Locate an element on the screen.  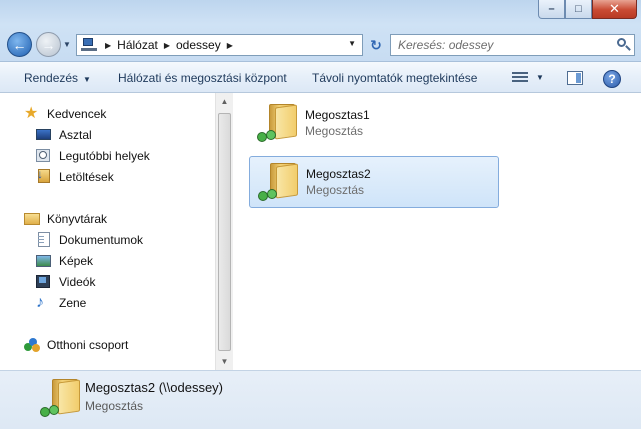
sidebar-item-recent-places: Legutóbbi helyek is located at coordinates (93, 156).